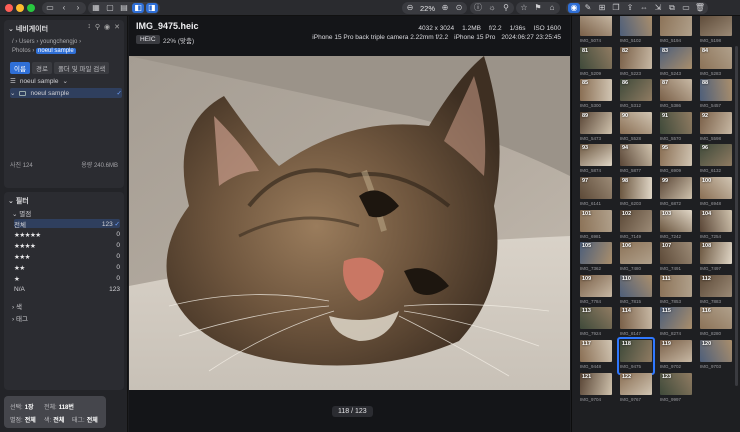  Describe the element at coordinates (27, 42) in the screenshot. I see `breadcrumb-users: Users` at that location.